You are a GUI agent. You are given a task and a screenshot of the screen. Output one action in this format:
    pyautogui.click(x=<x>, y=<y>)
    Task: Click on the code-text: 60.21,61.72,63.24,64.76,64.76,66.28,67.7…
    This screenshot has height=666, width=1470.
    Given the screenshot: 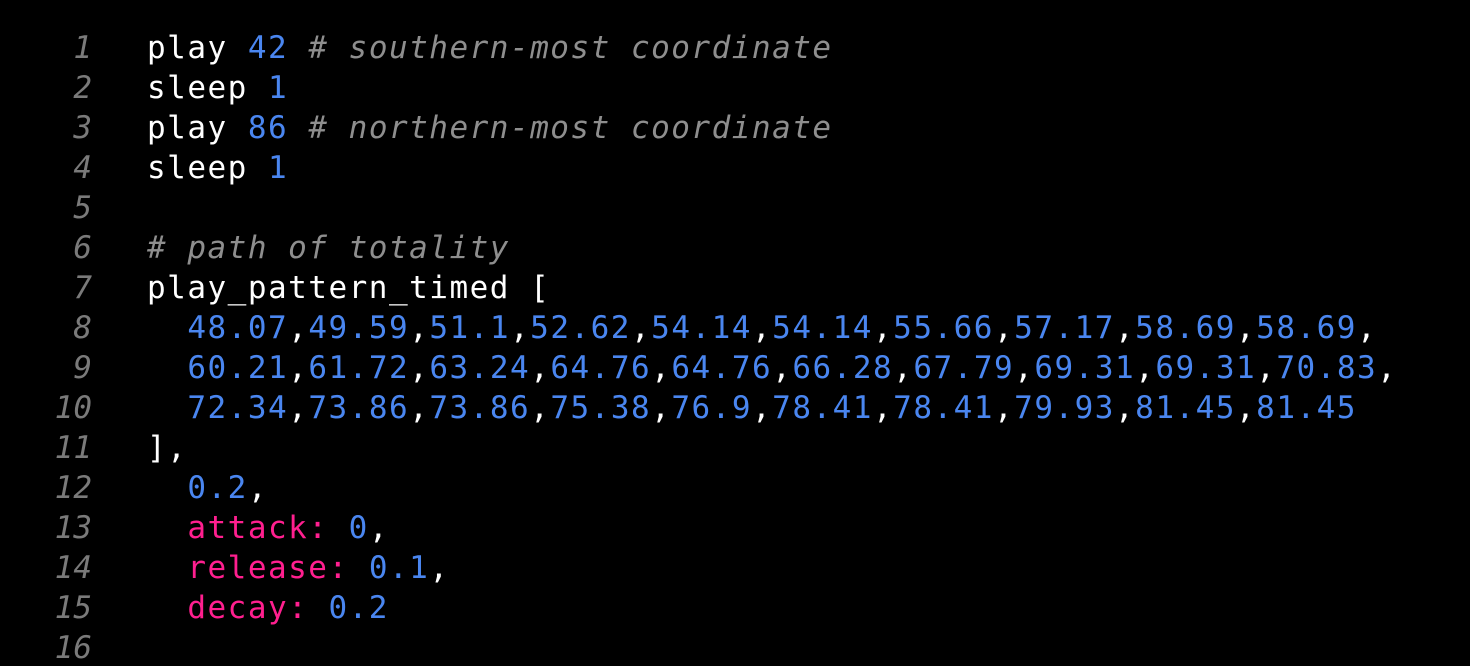 What is the action you would take?
    pyautogui.click(x=772, y=368)
    